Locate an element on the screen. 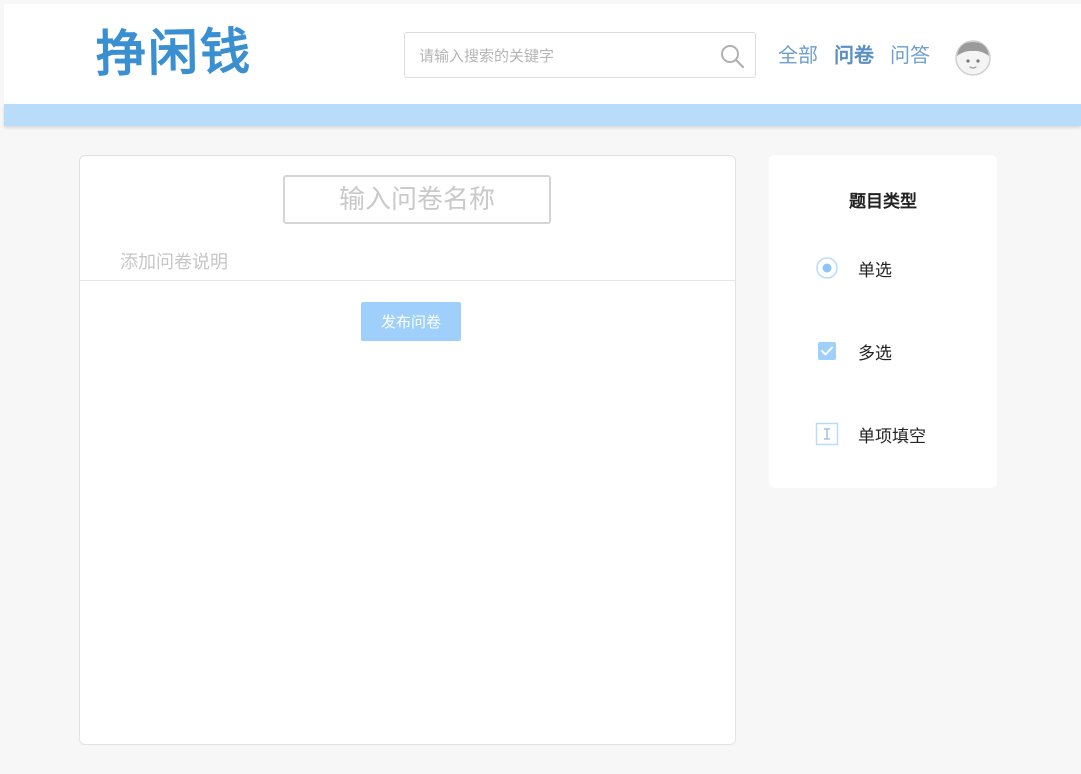 The height and width of the screenshot is (774, 1081). panel-title: 题目类型 is located at coordinates (883, 202).